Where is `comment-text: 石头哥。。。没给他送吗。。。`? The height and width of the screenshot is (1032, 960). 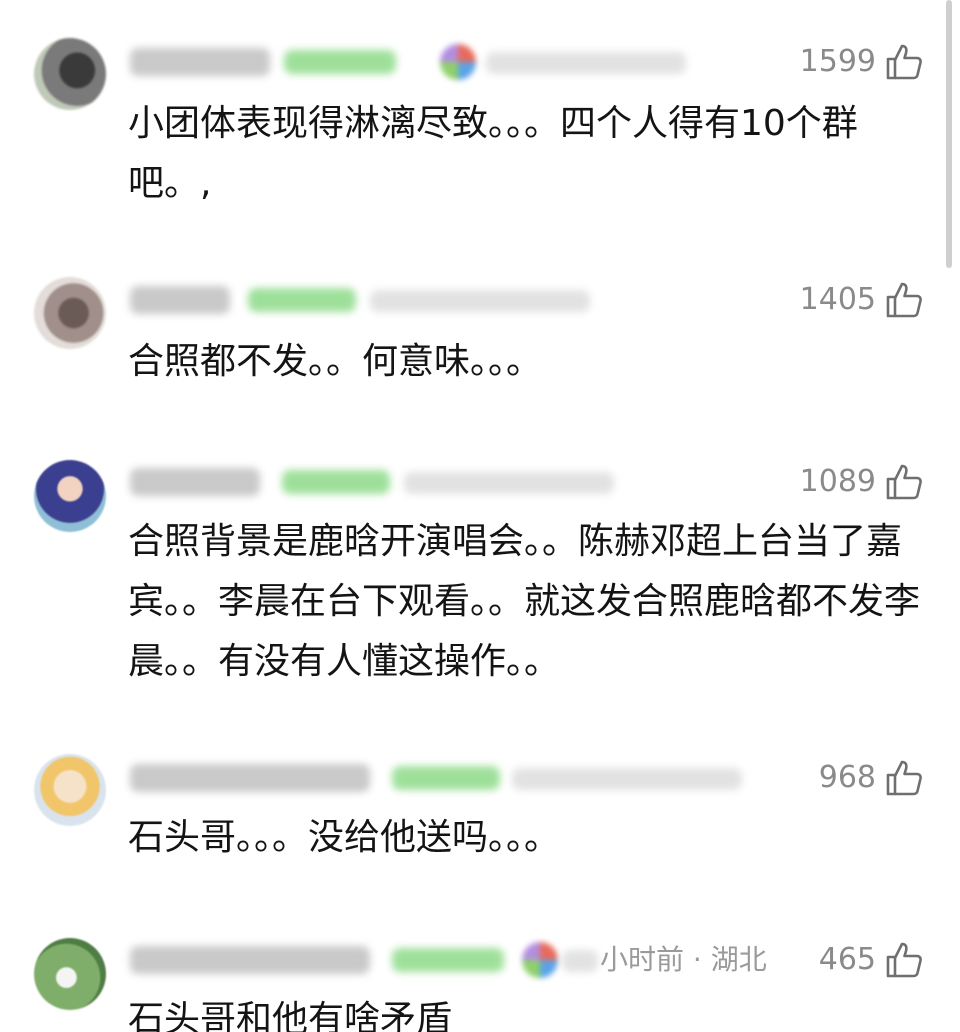 comment-text: 石头哥。。。没给他送吗。。。 is located at coordinates (344, 837).